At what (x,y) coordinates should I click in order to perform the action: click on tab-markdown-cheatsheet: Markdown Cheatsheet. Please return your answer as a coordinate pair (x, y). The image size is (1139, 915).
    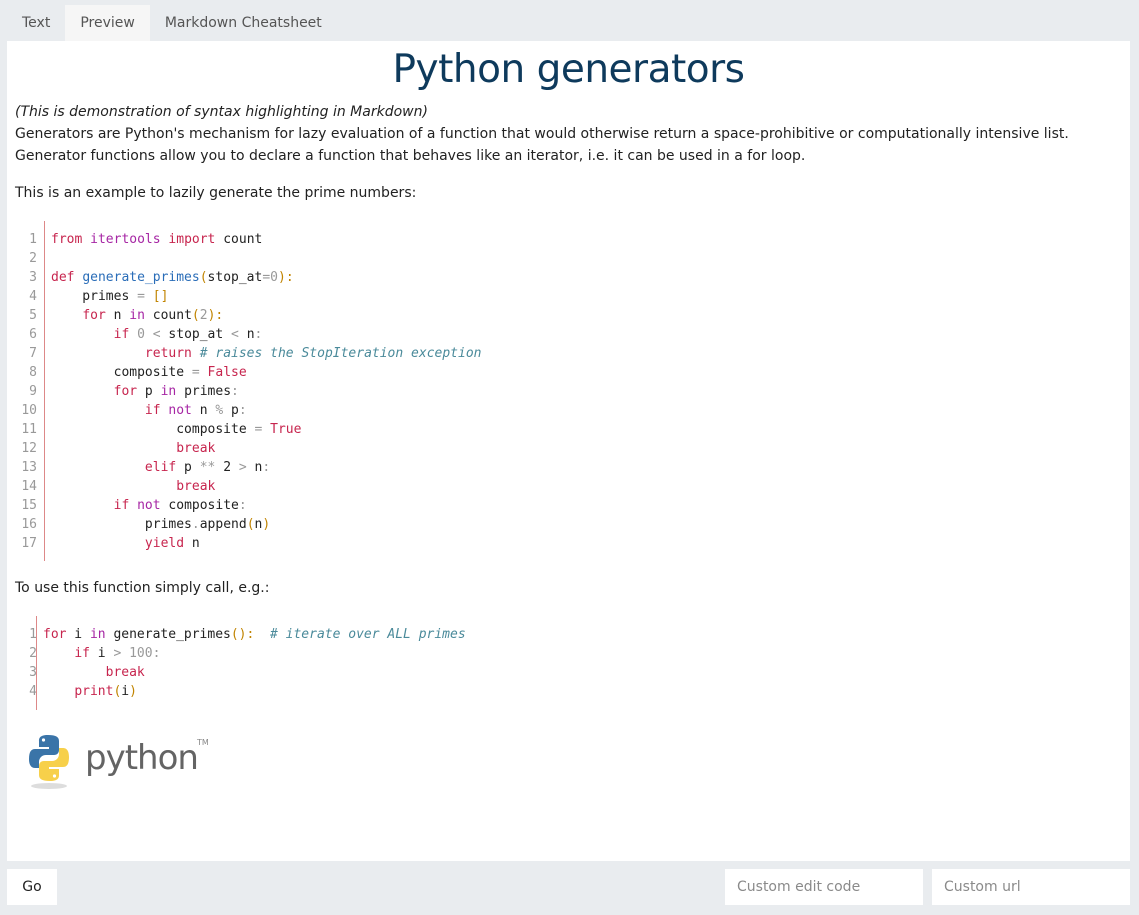
    Looking at the image, I should click on (243, 23).